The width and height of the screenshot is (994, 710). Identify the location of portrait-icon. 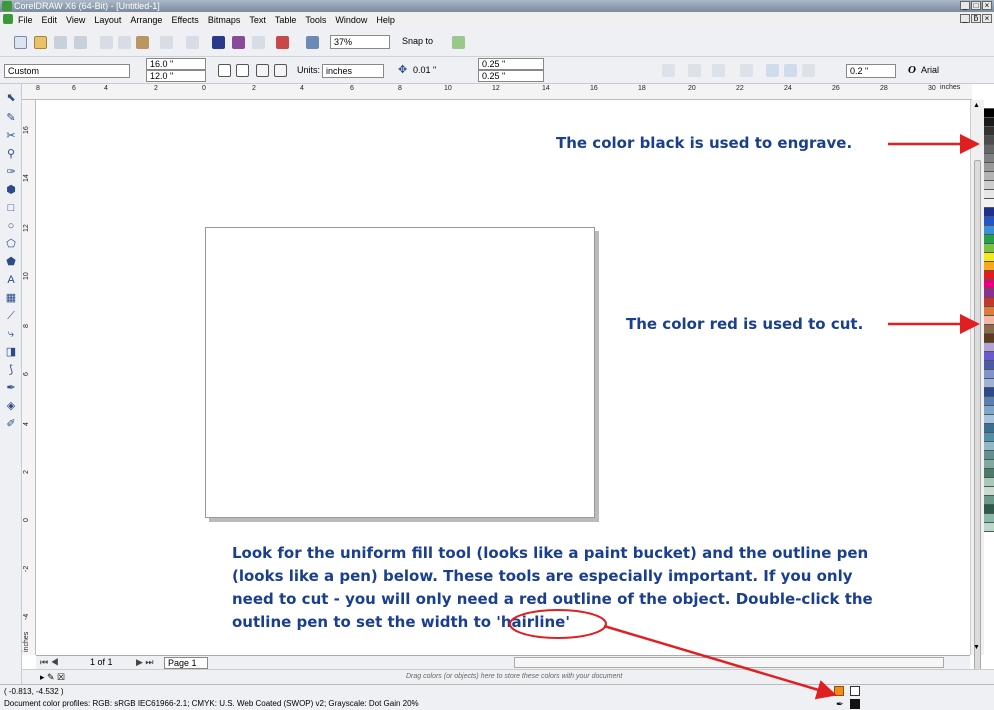
(224, 70).